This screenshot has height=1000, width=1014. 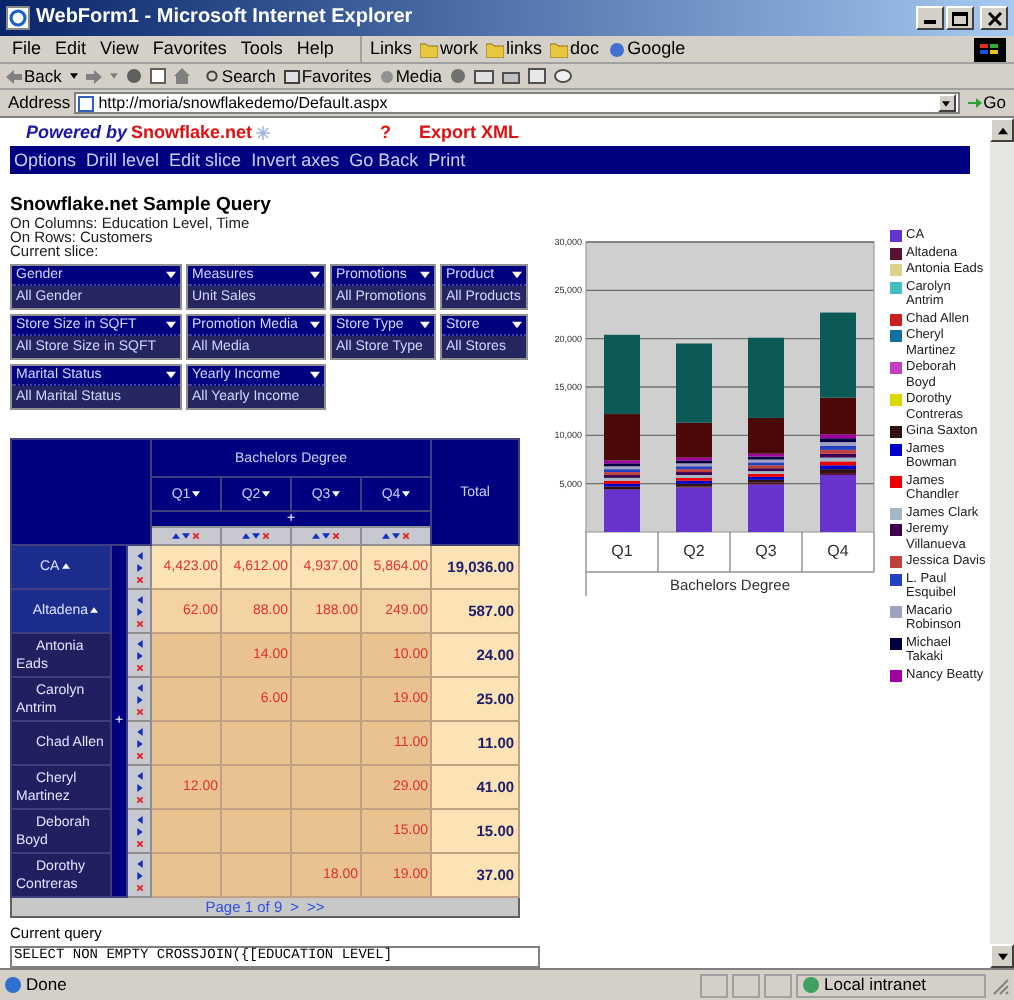 What do you see at coordinates (315, 49) in the screenshot?
I see `menu-item: Help` at bounding box center [315, 49].